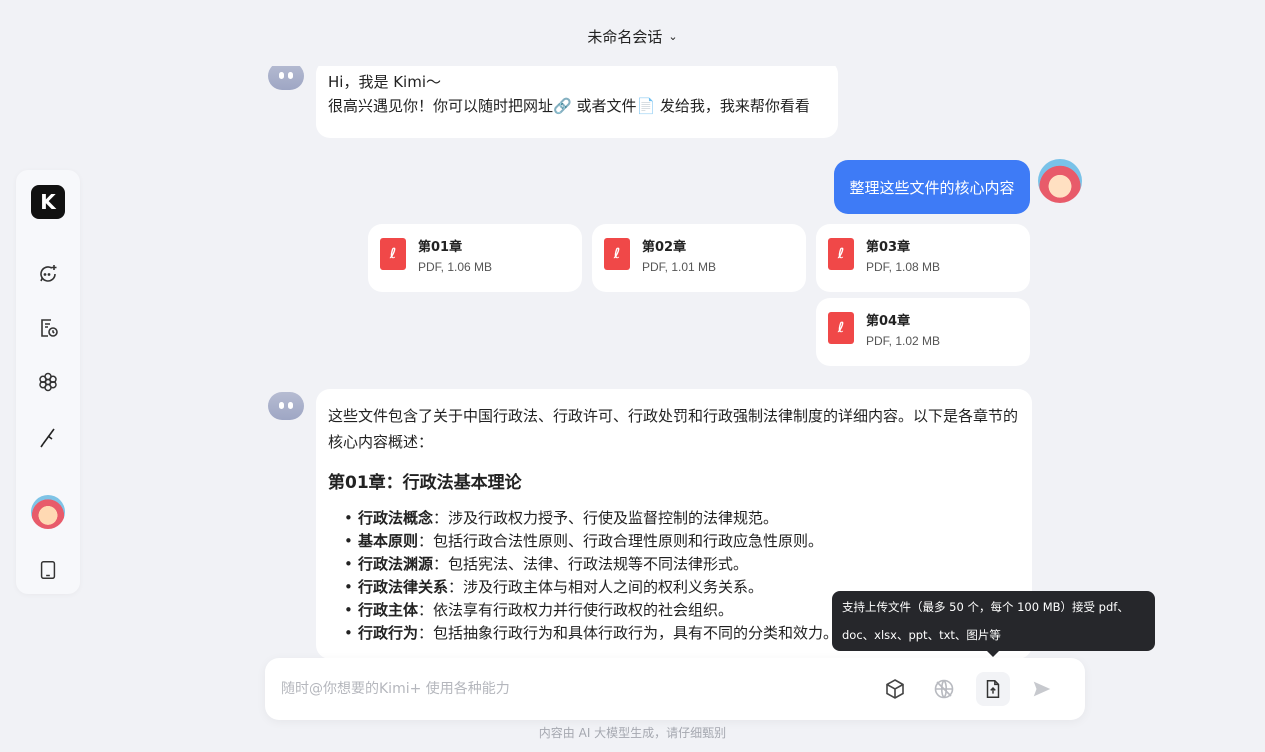 The width and height of the screenshot is (1265, 752). I want to click on sidebar: K, so click(48, 382).